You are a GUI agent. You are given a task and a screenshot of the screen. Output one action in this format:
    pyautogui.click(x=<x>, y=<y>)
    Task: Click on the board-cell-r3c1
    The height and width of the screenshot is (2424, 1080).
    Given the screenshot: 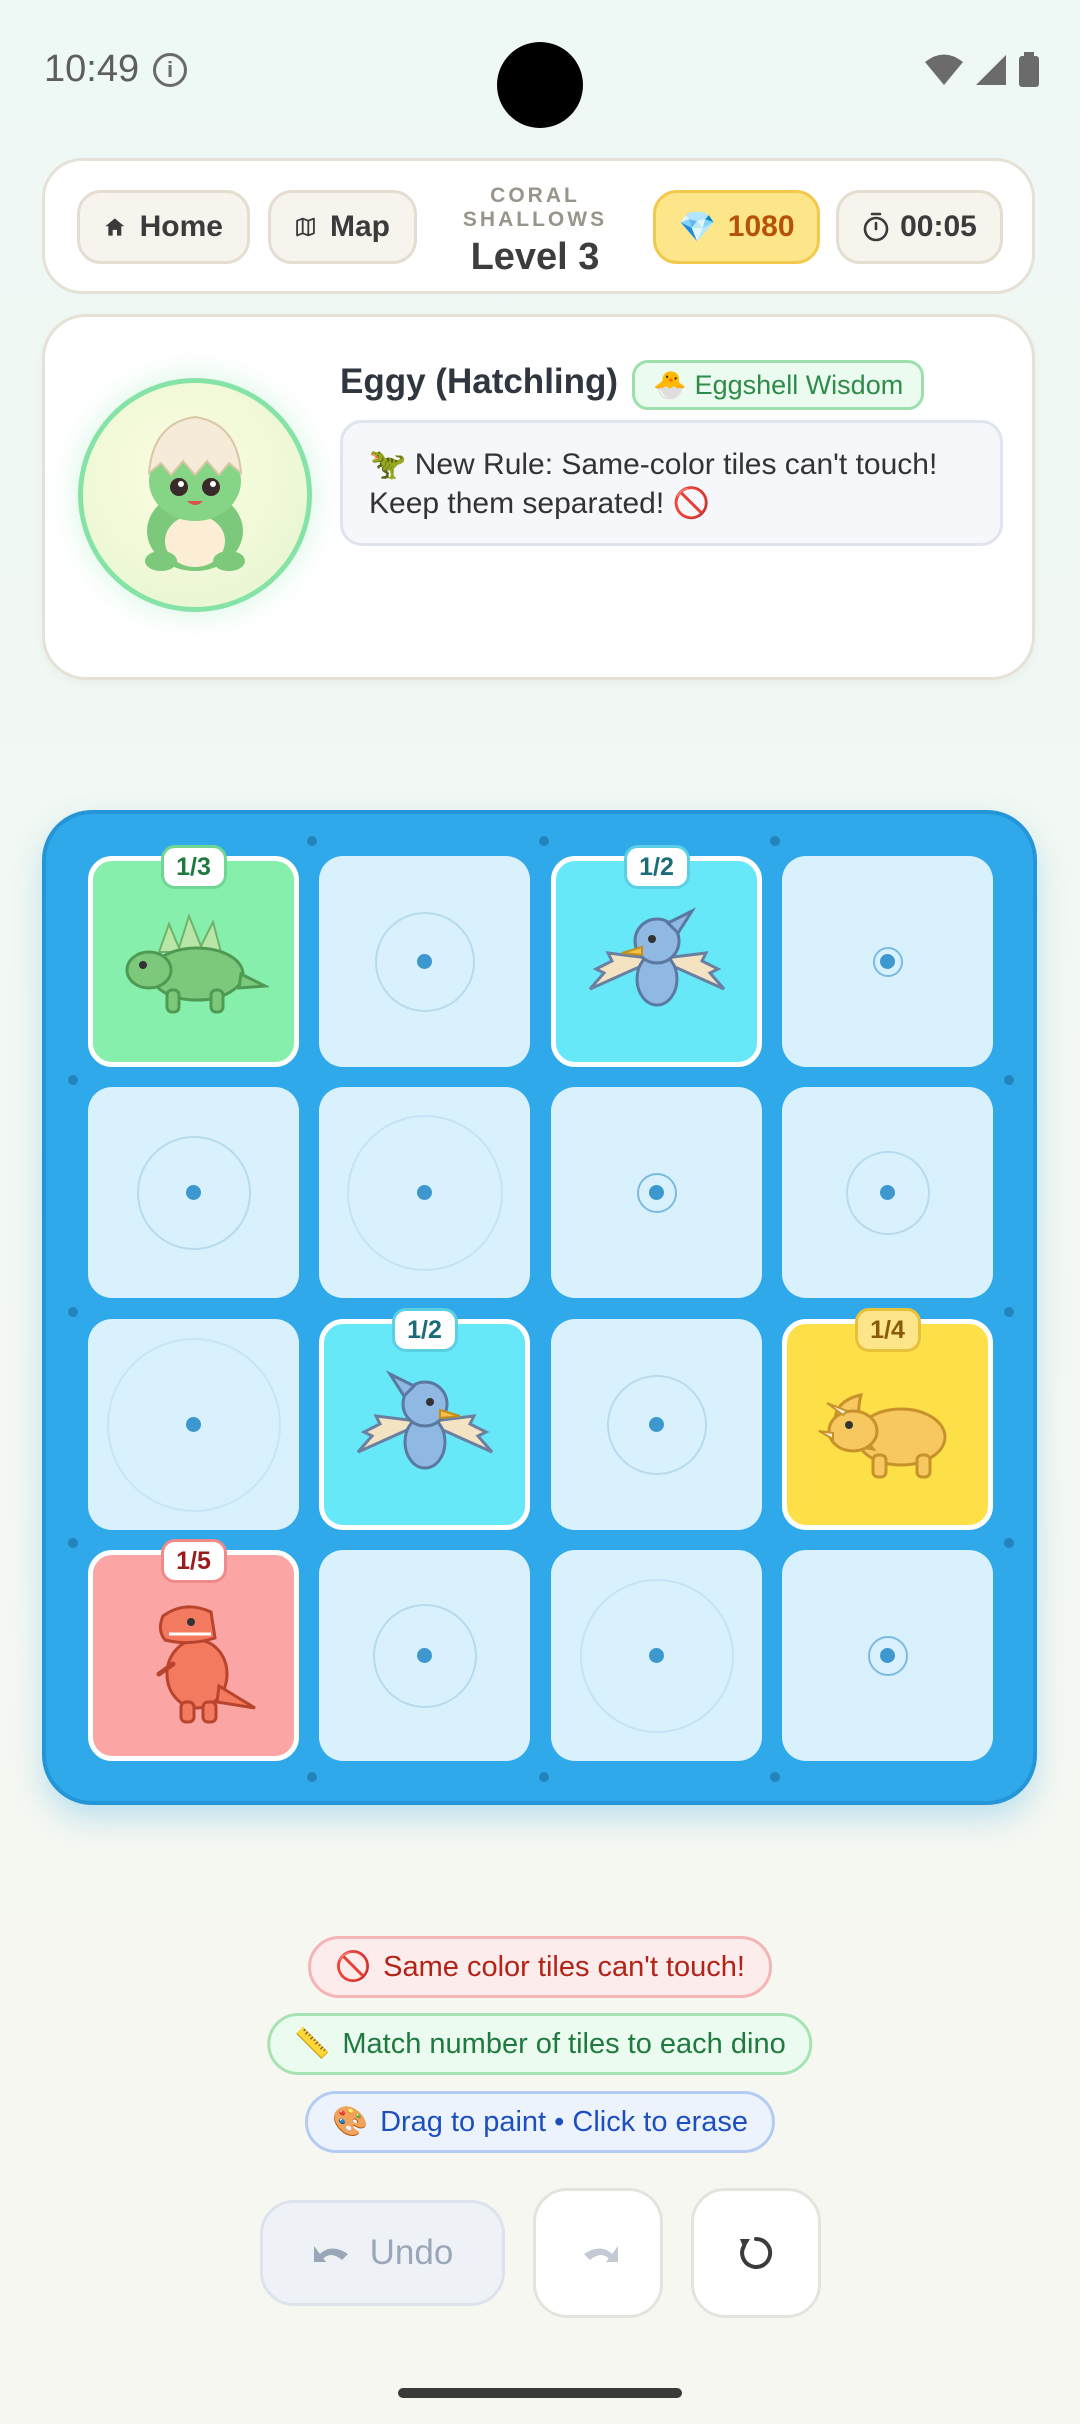 What is the action you would take?
    pyautogui.click(x=193, y=1424)
    